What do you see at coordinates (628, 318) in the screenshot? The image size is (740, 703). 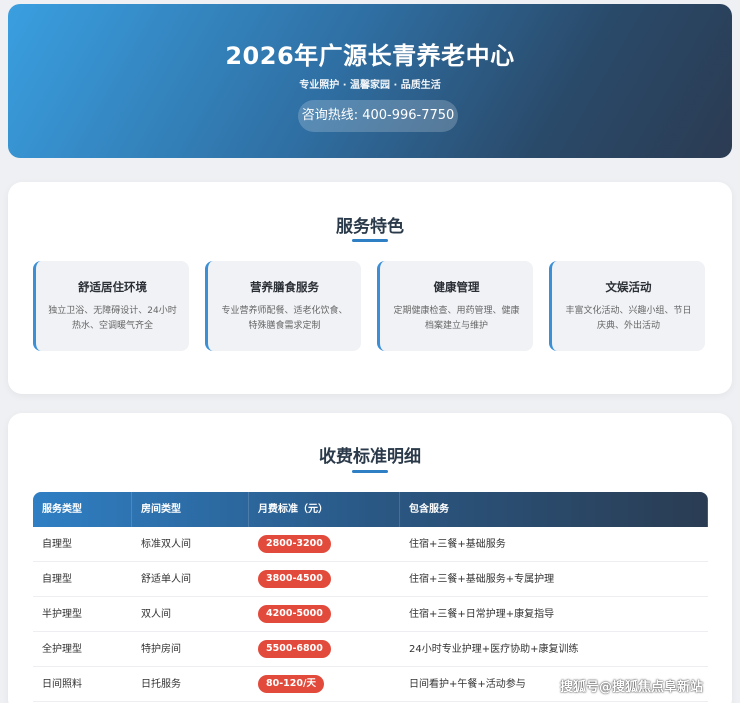 I see `card-desc: 丰富文化活动、兴趣小组、节日庆典、外出活动` at bounding box center [628, 318].